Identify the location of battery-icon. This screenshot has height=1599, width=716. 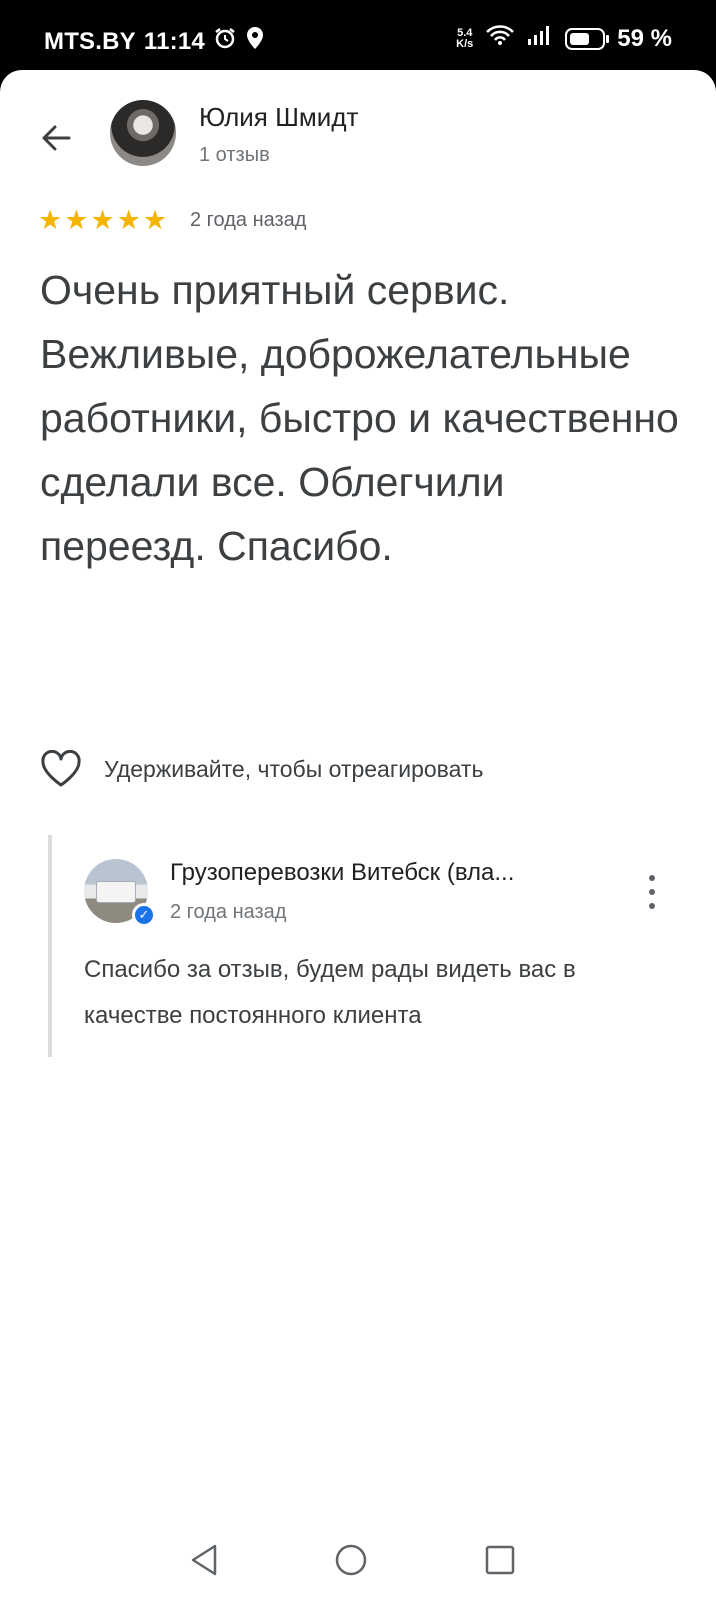
(587, 38).